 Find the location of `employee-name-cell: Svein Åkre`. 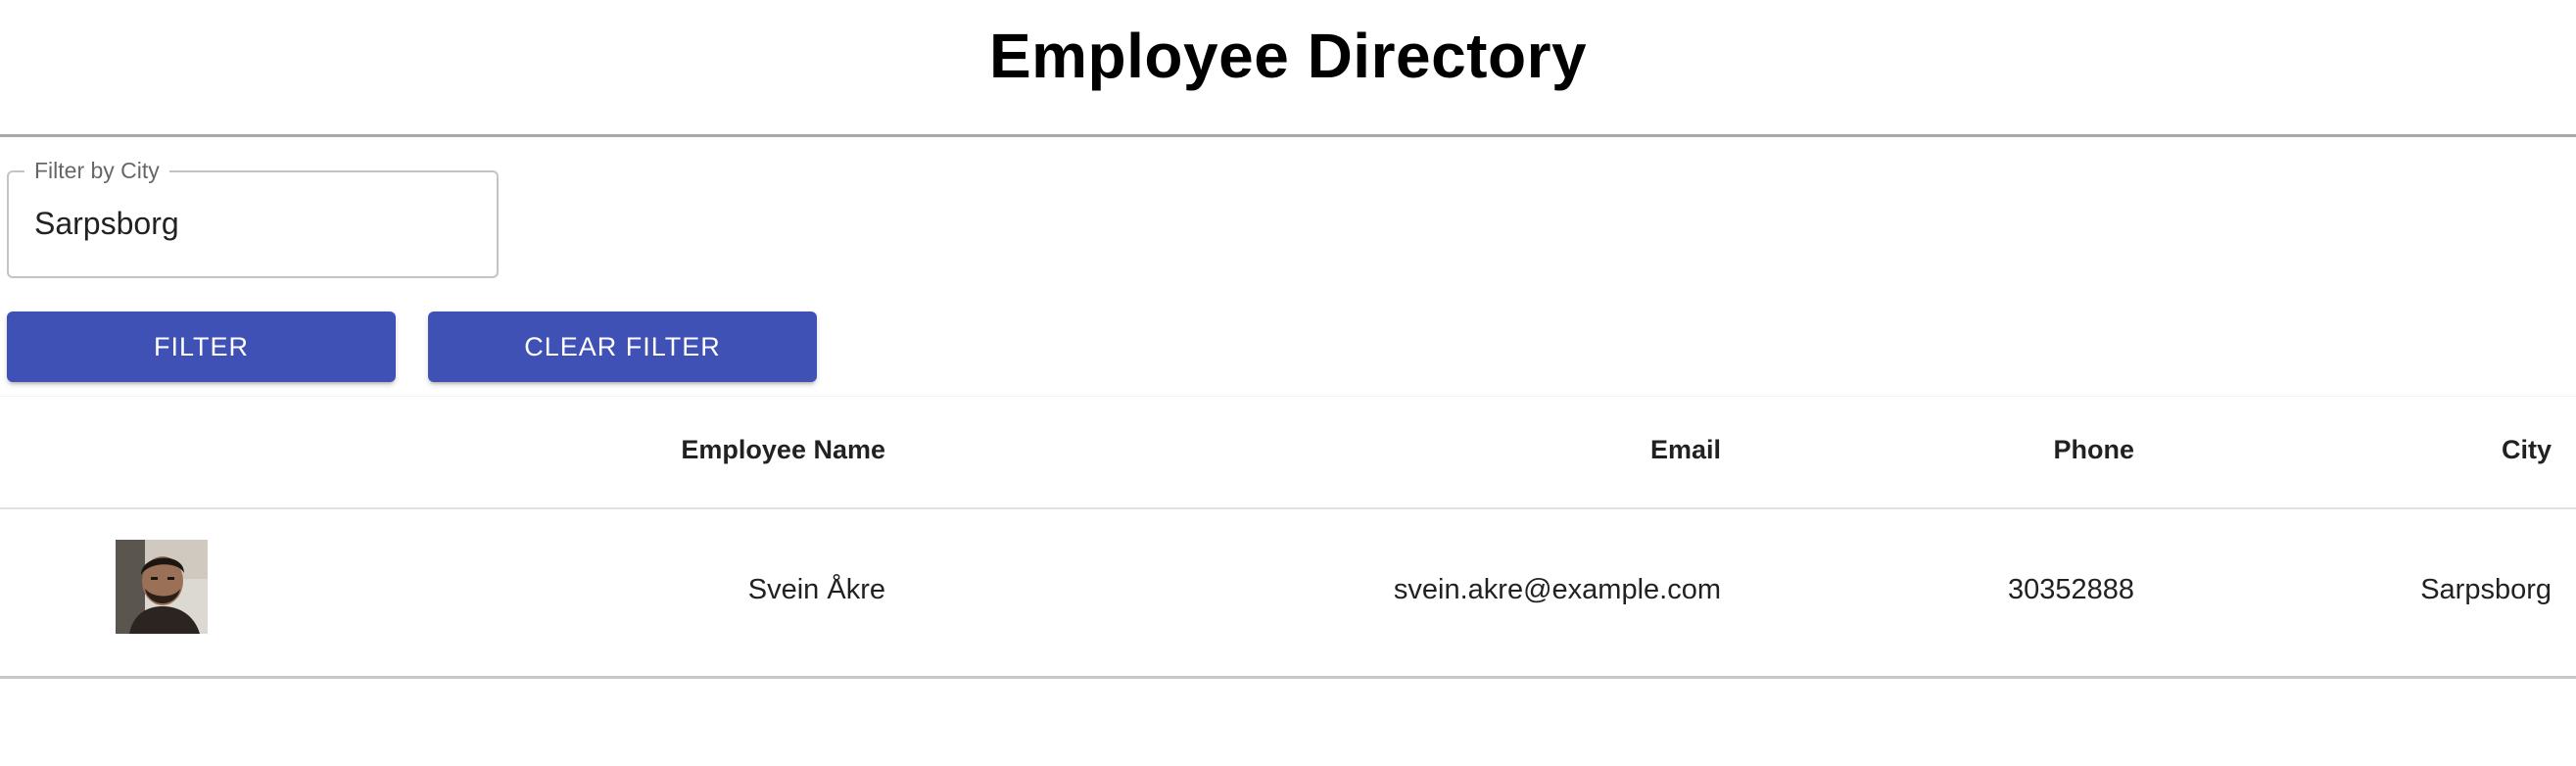

employee-name-cell: Svein Åkre is located at coordinates (816, 589).